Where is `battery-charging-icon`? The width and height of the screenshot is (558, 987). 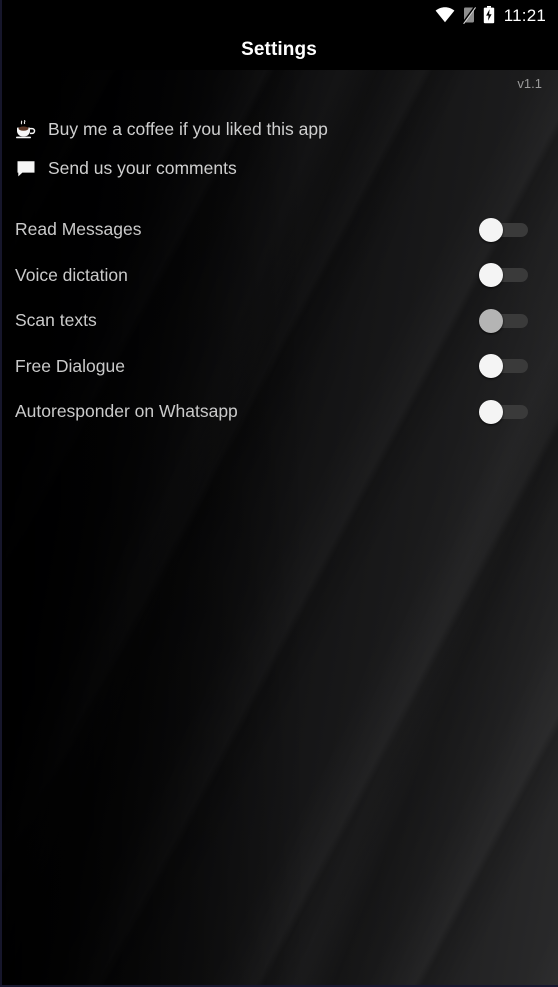
battery-charging-icon is located at coordinates (489, 15).